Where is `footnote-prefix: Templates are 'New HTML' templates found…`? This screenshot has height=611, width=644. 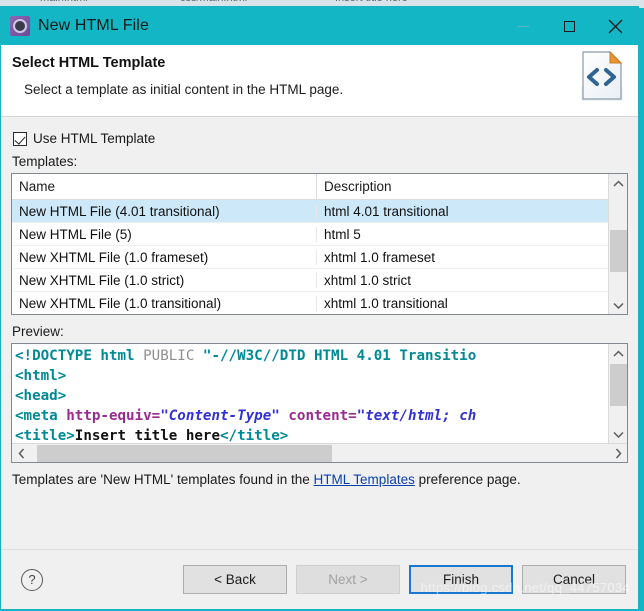 footnote-prefix: Templates are 'New HTML' templates found… is located at coordinates (163, 479).